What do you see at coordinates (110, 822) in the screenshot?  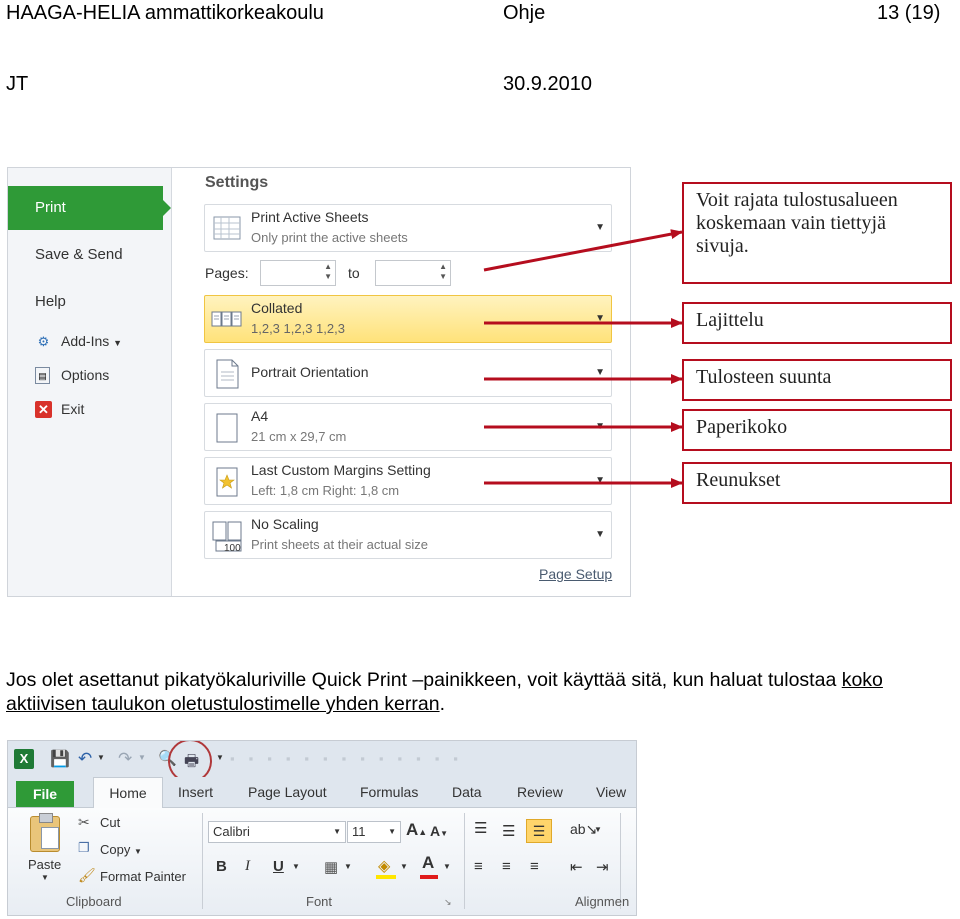 I see `cut-button: Cut` at bounding box center [110, 822].